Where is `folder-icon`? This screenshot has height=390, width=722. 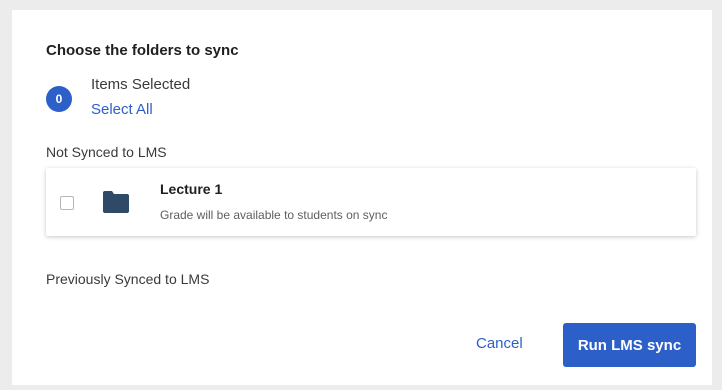 folder-icon is located at coordinates (116, 202).